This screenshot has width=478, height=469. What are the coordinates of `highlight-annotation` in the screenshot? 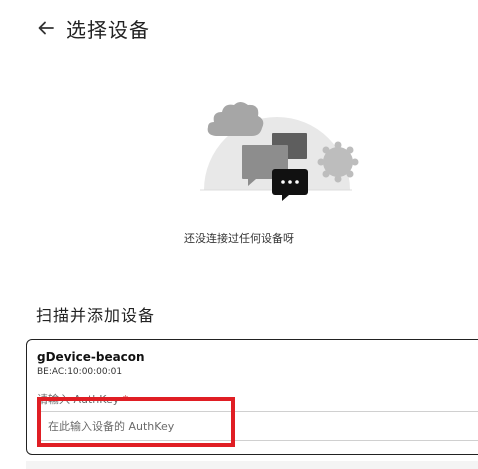 It's located at (136, 422).